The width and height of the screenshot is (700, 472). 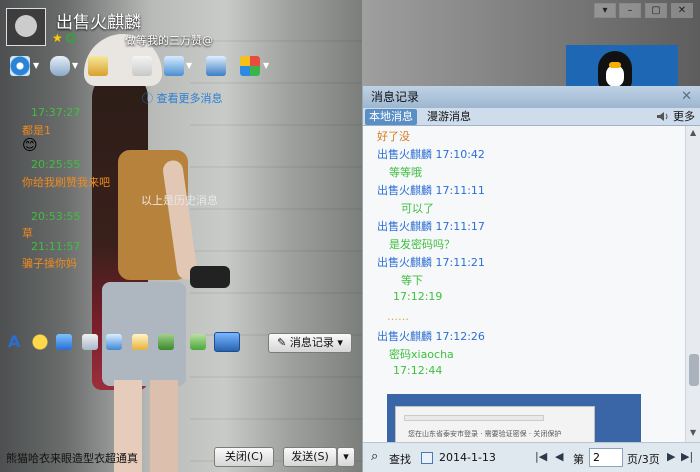 I want to click on image-icon, so click(x=90, y=342).